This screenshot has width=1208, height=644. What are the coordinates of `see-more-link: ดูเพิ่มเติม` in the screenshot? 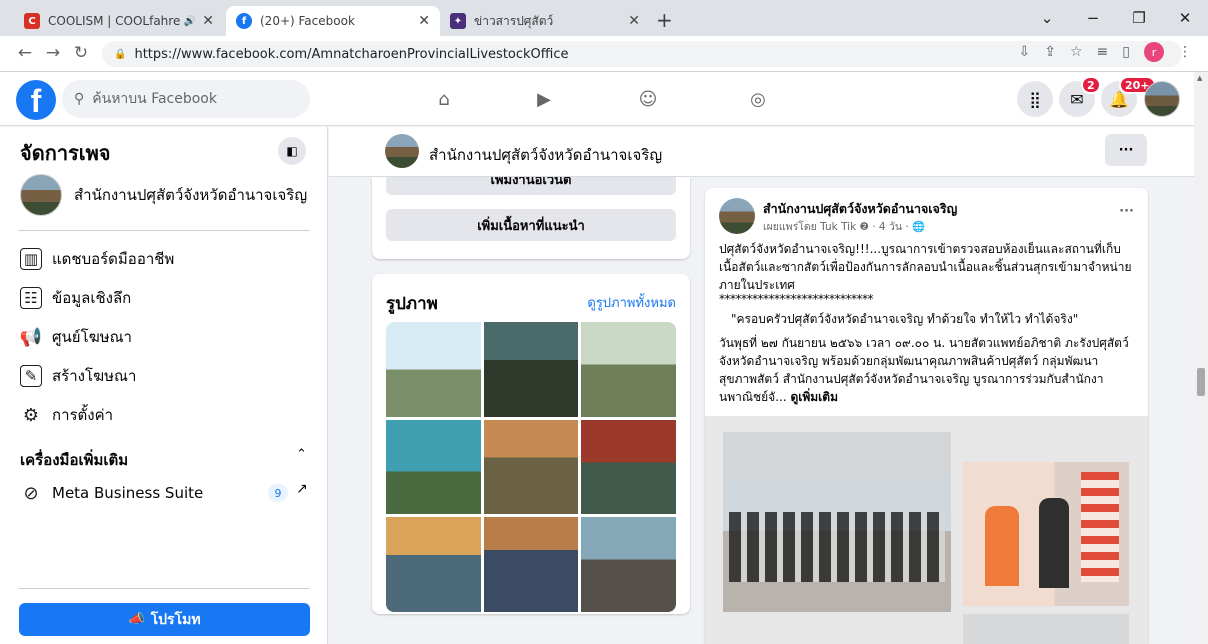 It's located at (814, 397).